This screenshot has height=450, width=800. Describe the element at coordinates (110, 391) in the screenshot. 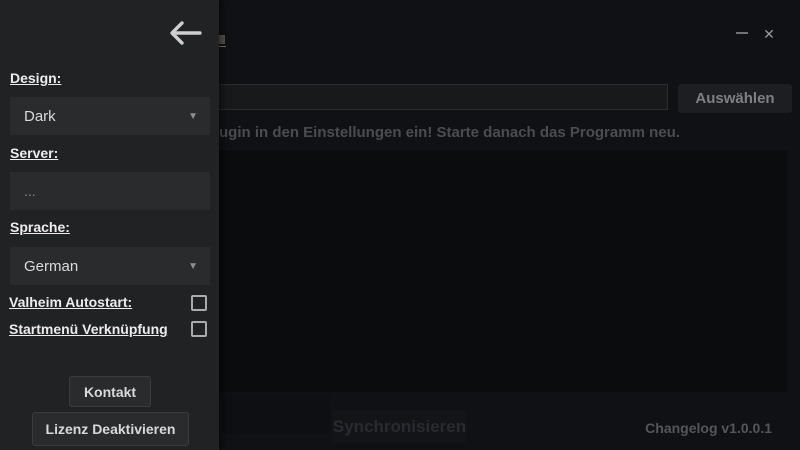

I see `contact-button: Kontakt` at that location.